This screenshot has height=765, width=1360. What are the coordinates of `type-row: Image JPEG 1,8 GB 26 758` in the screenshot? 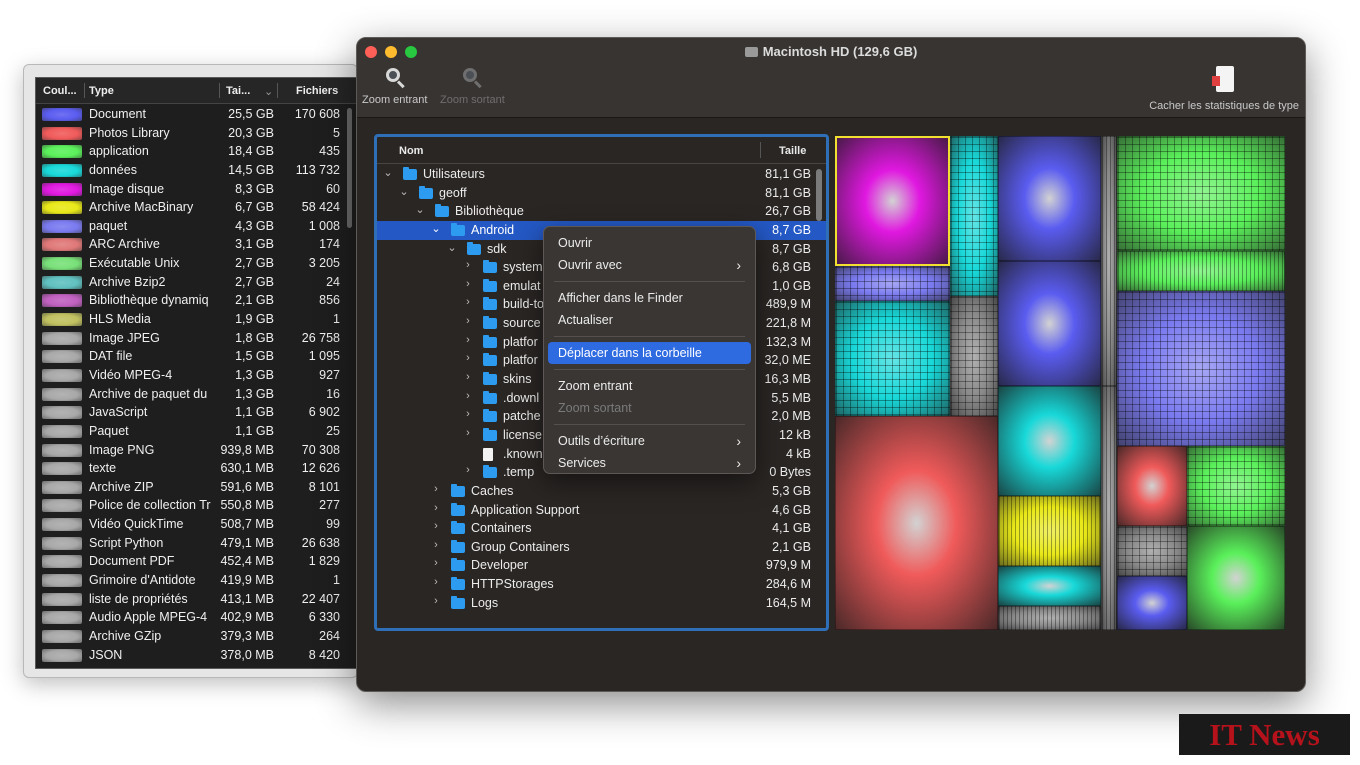 It's located at (191, 338).